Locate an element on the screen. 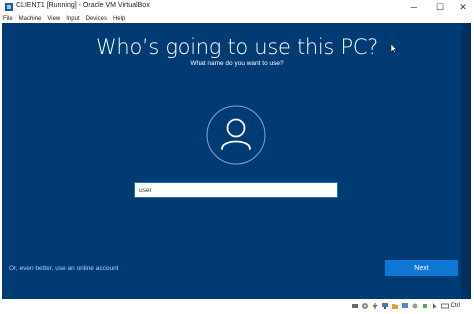  mouse-pointer-icon is located at coordinates (394, 49).